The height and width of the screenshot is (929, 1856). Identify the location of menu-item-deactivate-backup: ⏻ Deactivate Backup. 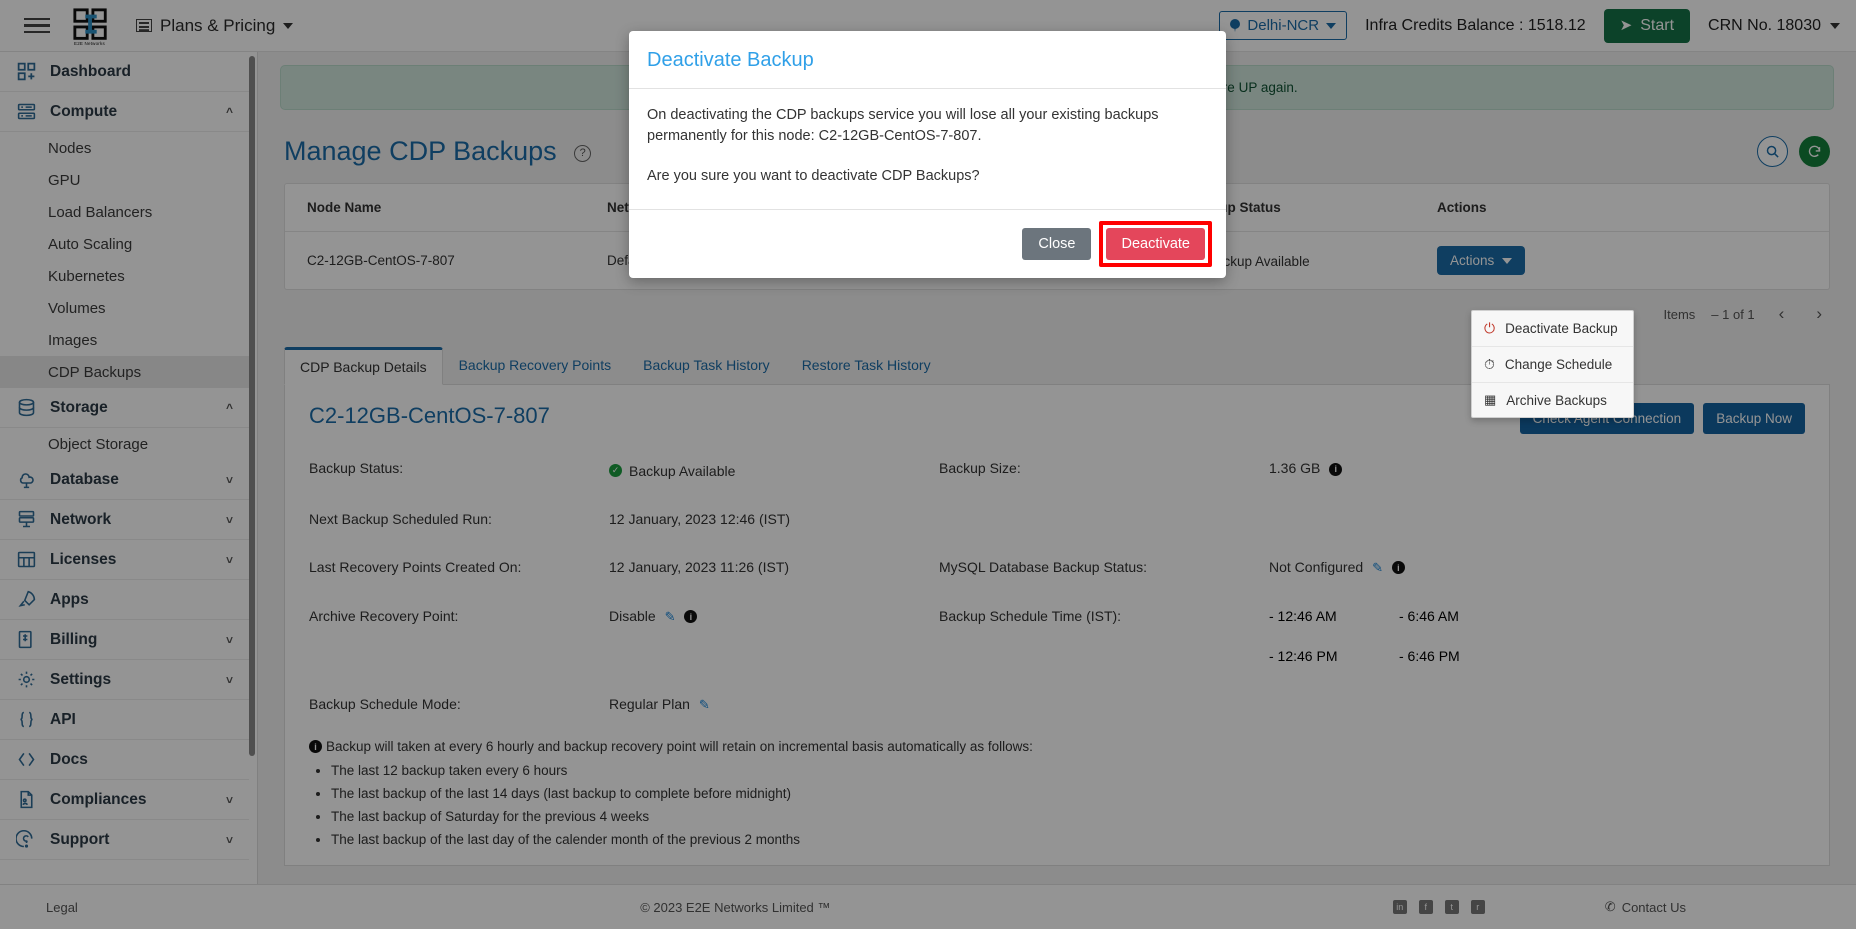
(1552, 329).